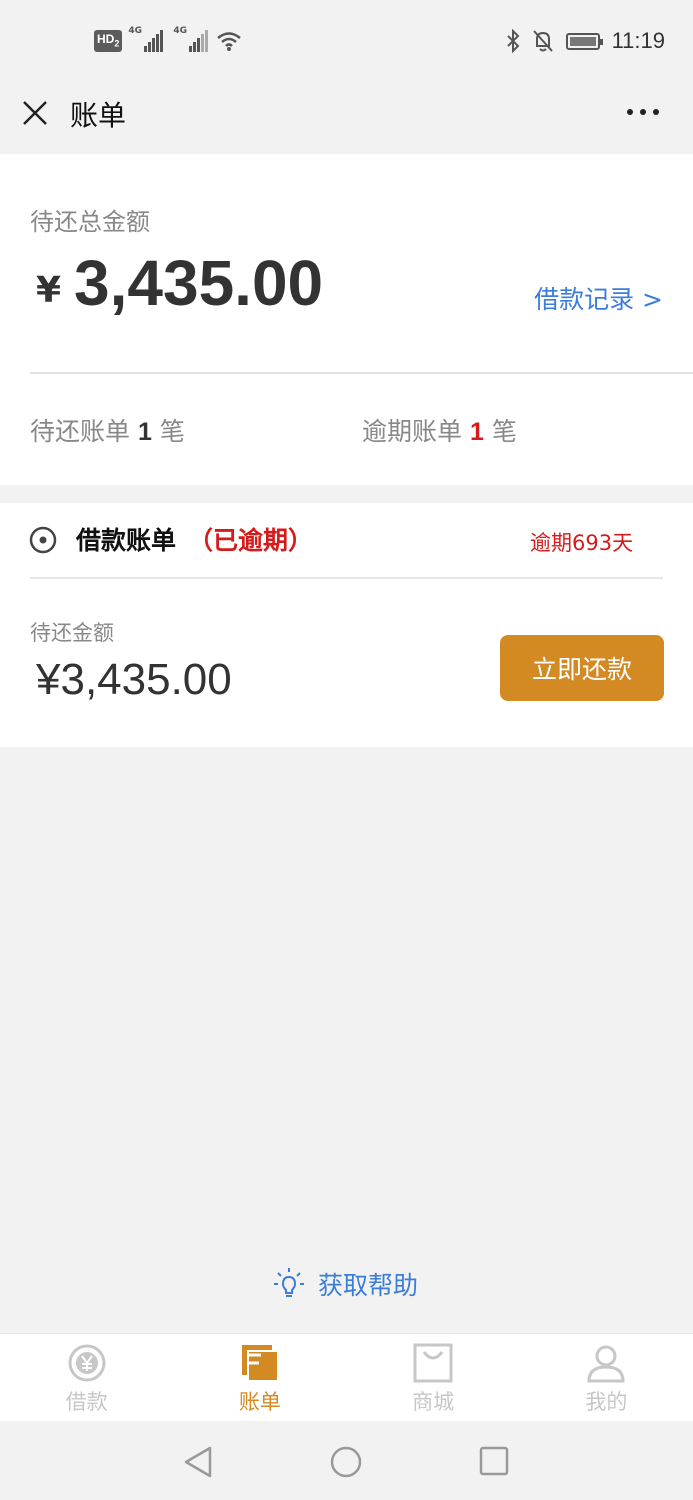  I want to click on status-bar: HD2 4G 4G 11:19, so click(346, 42).